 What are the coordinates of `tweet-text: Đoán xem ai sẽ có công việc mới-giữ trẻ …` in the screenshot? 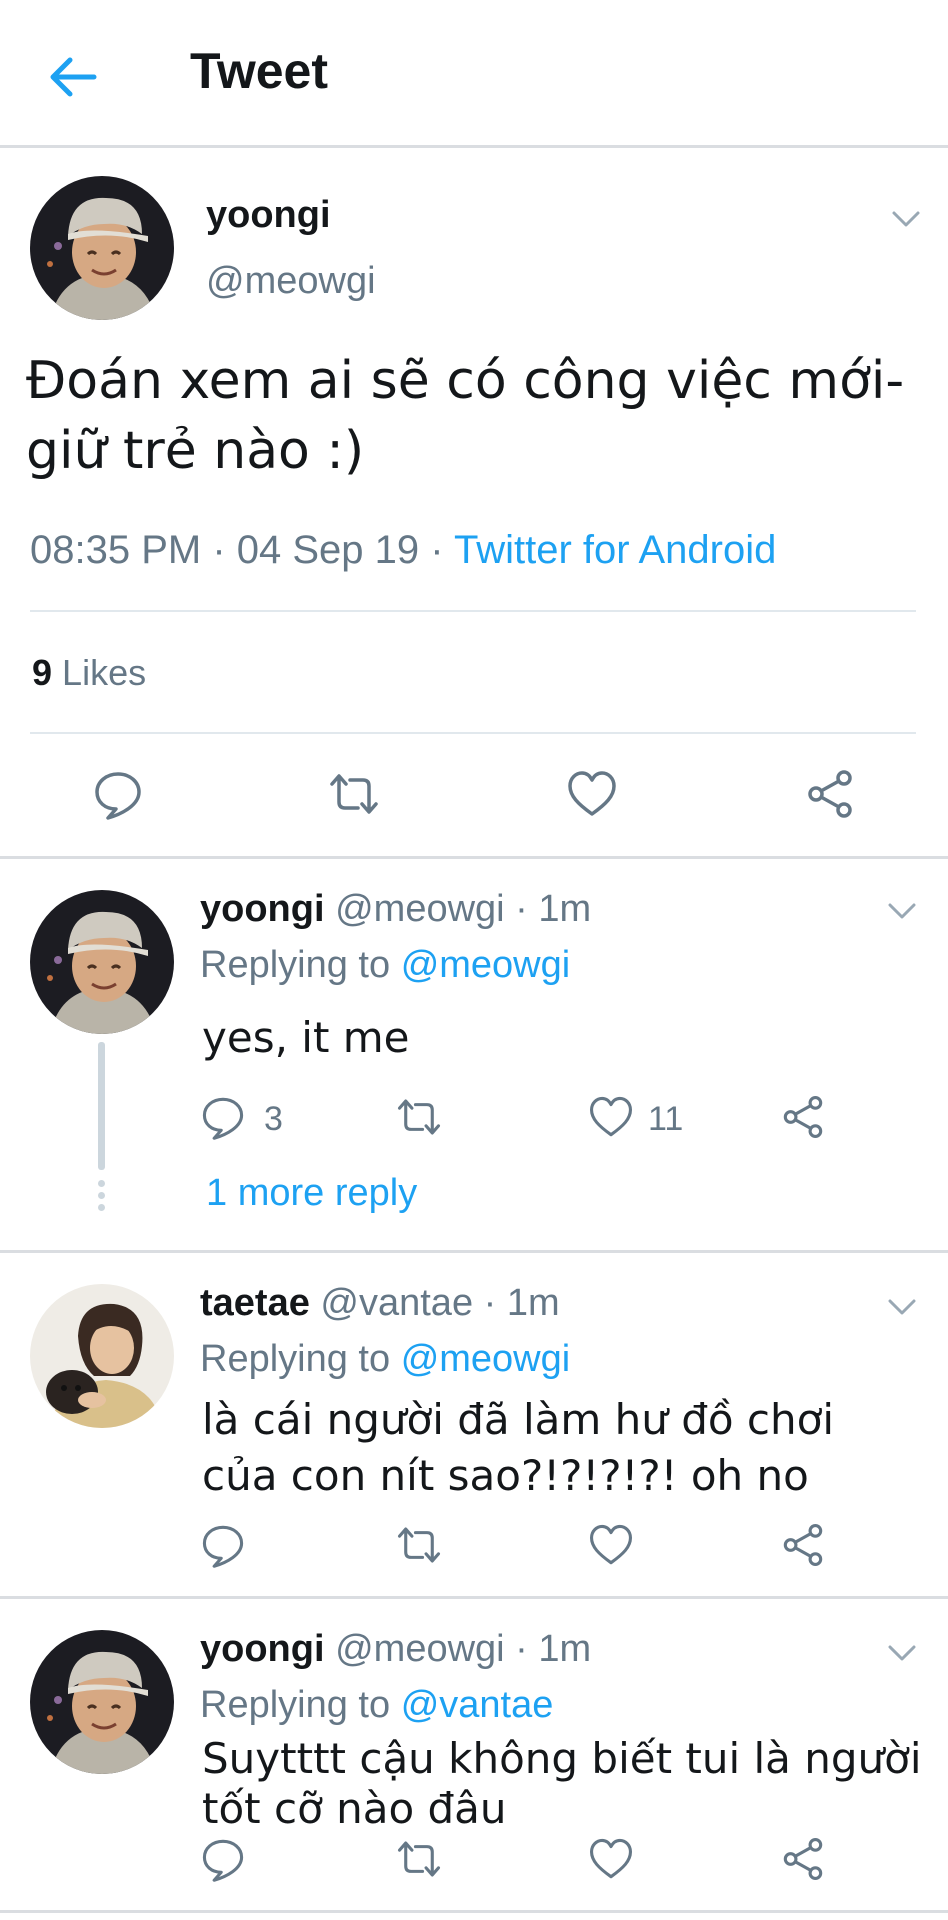 It's located at (465, 416).